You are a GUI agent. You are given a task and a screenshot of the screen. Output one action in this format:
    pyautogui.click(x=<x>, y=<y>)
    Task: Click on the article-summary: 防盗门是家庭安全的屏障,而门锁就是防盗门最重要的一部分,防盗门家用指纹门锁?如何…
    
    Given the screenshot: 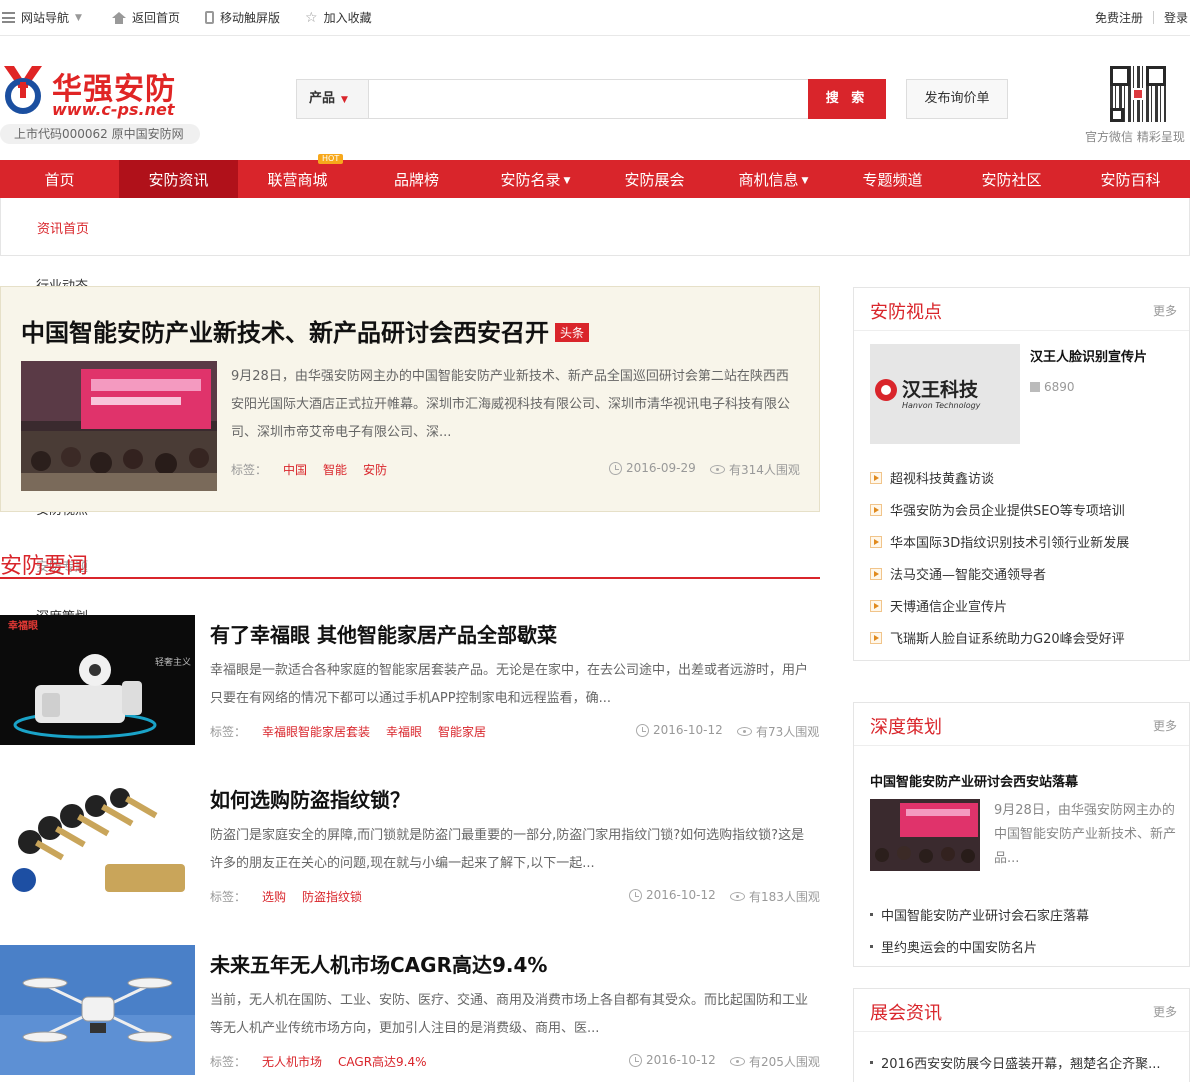 What is the action you would take?
    pyautogui.click(x=507, y=849)
    